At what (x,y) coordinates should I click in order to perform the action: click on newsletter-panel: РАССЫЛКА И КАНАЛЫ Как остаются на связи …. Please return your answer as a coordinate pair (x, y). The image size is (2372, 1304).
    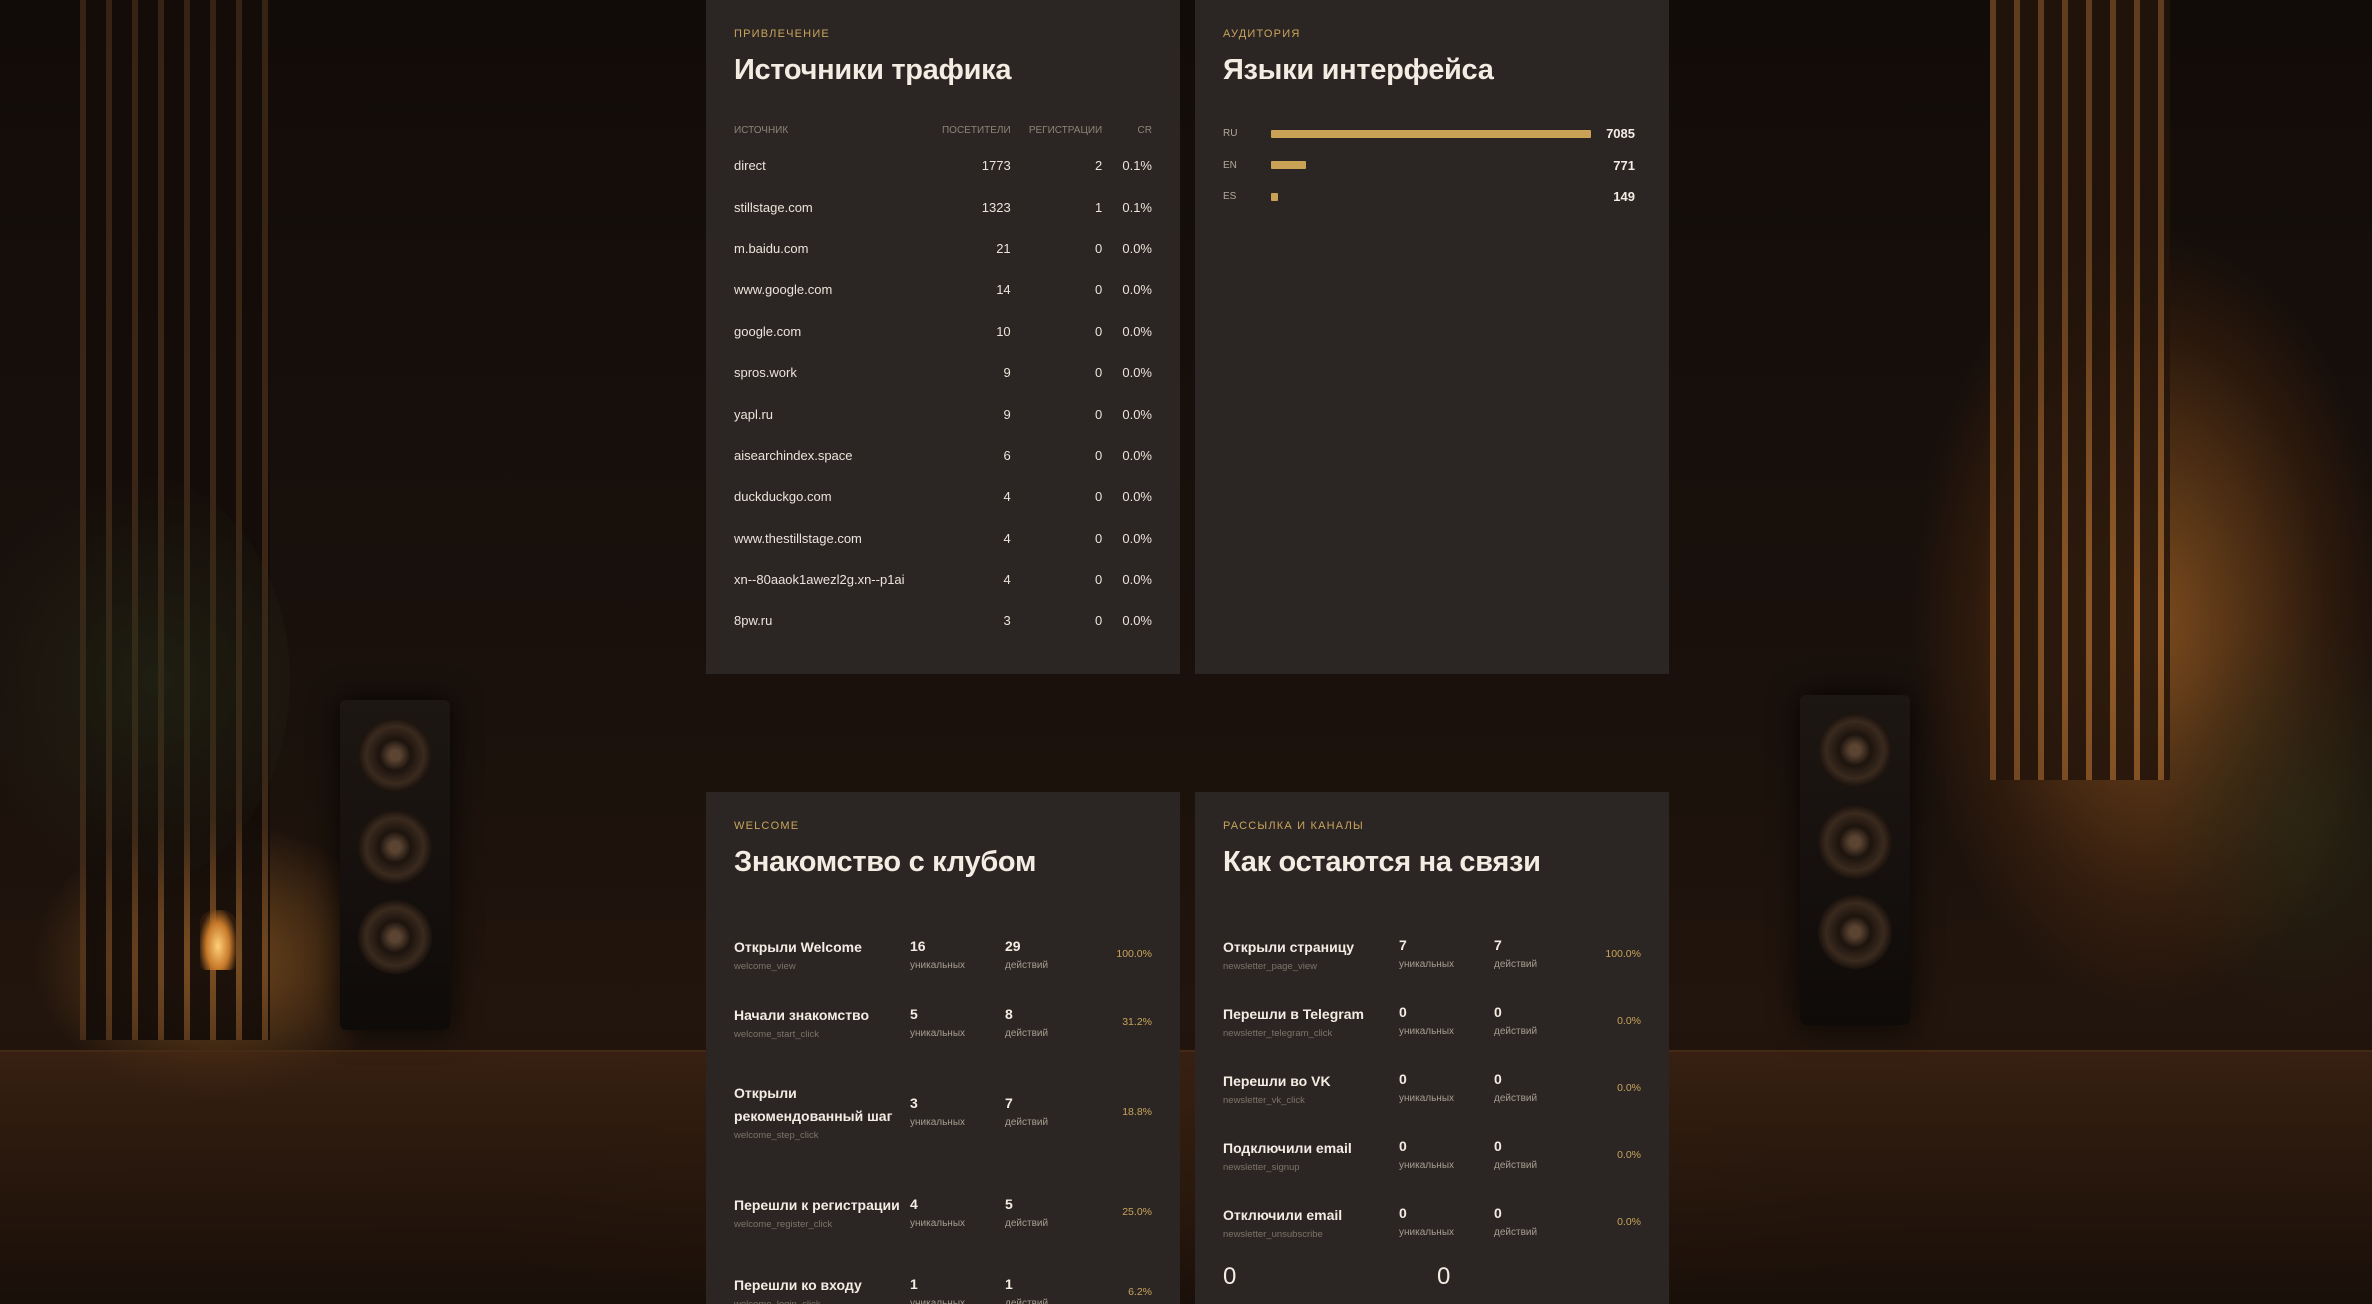
    Looking at the image, I should click on (1432, 1048).